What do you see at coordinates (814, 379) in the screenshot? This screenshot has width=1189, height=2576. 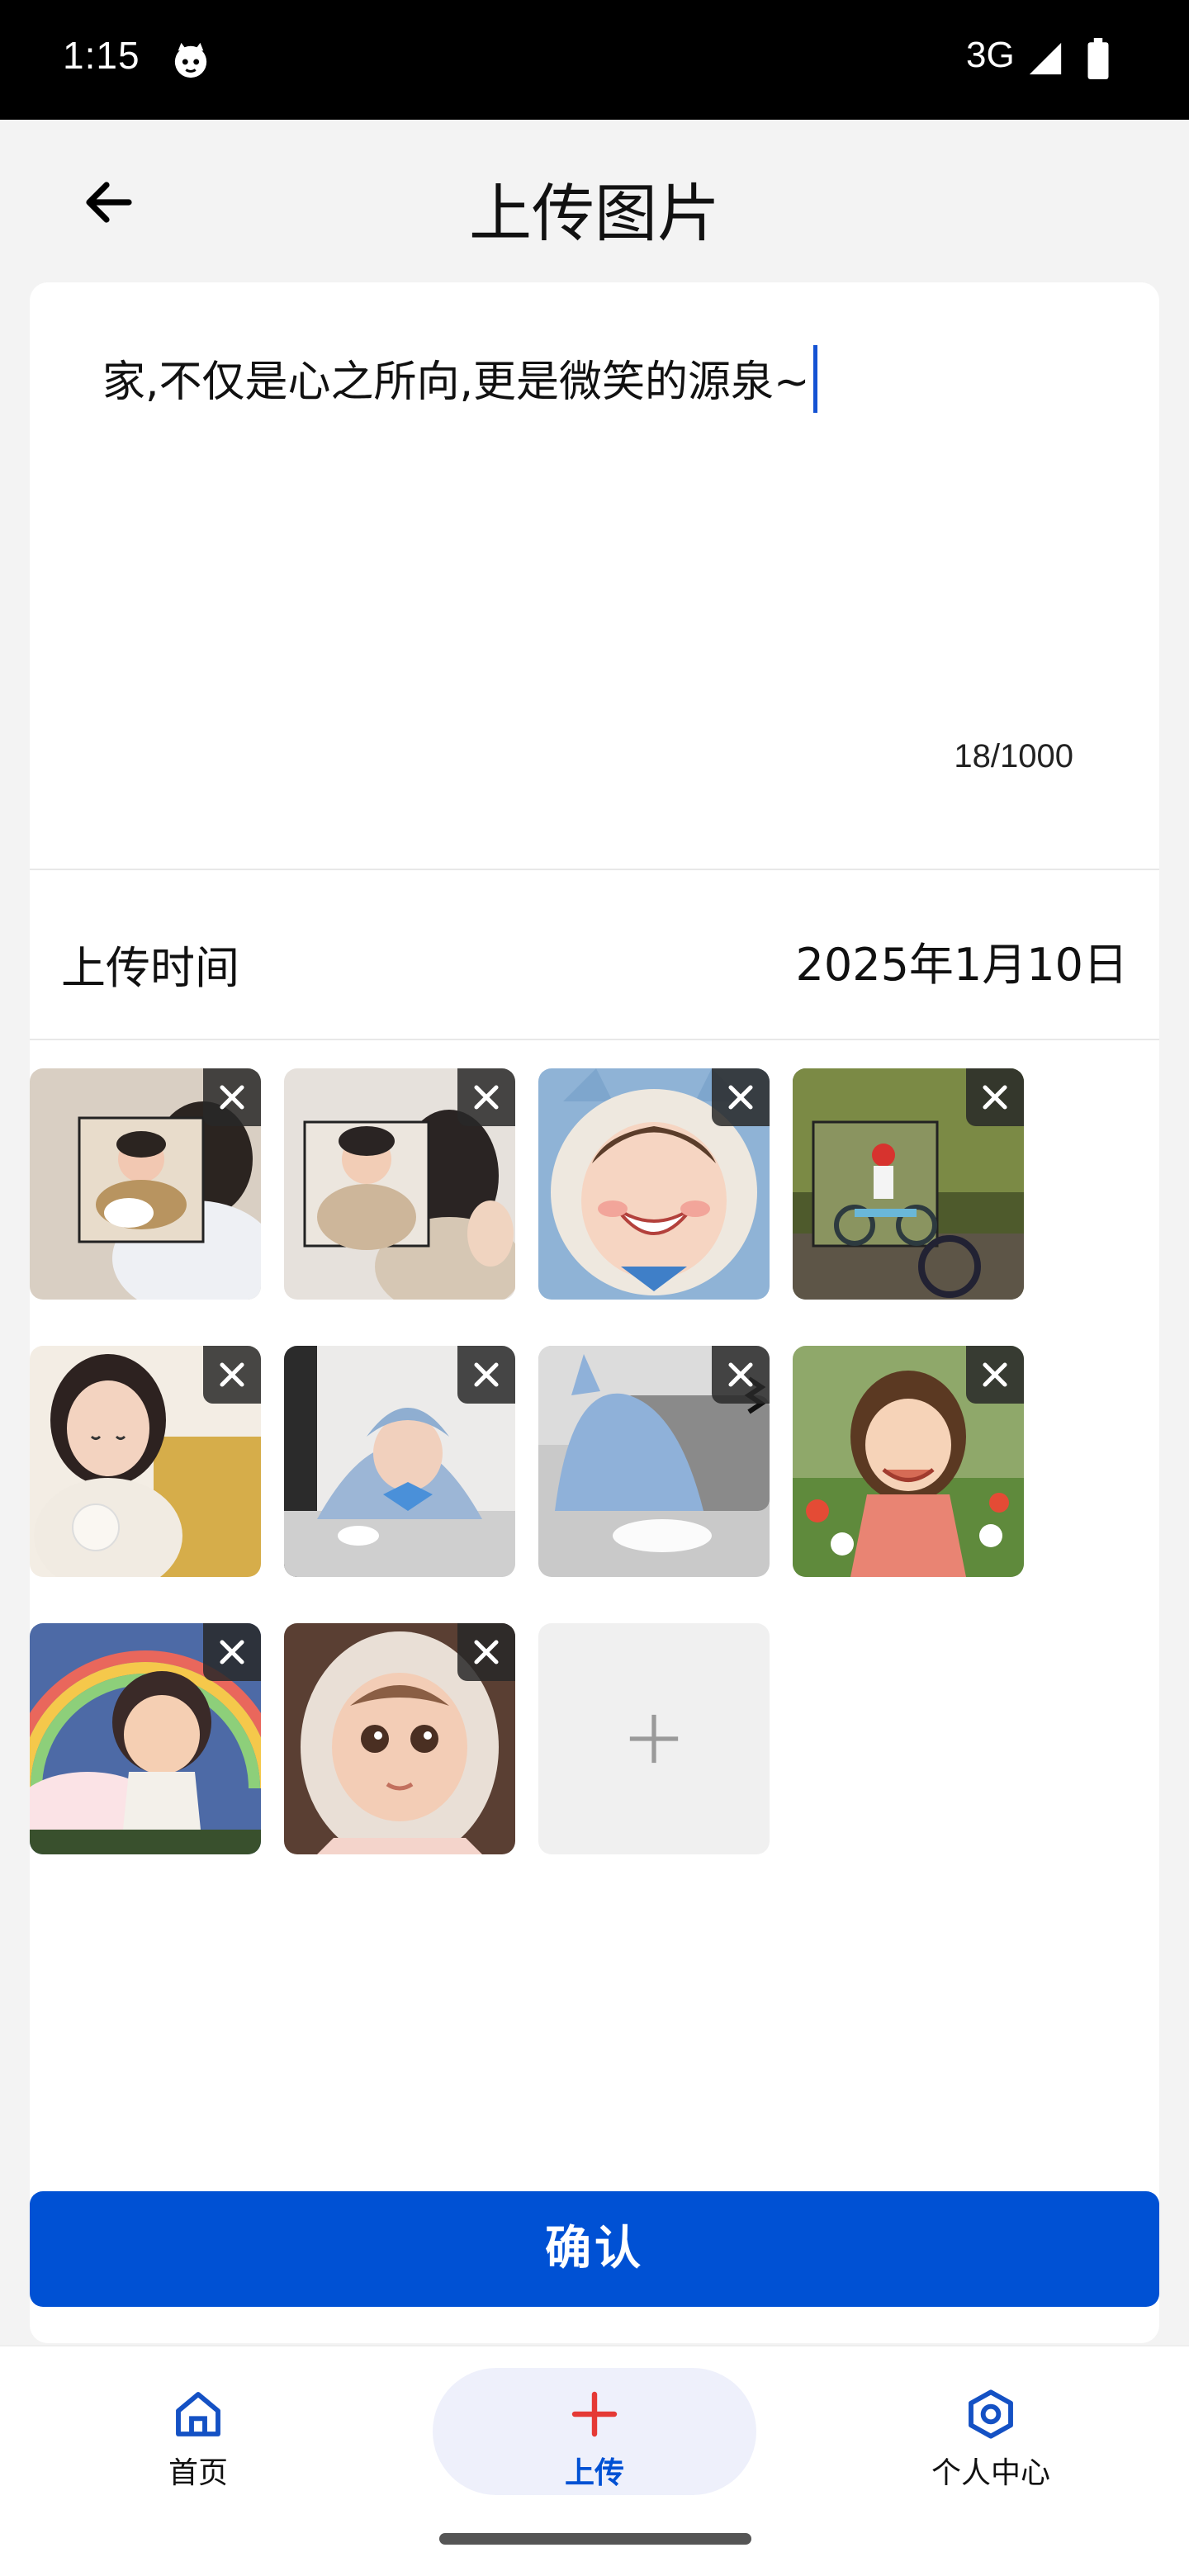 I see `text-caret` at bounding box center [814, 379].